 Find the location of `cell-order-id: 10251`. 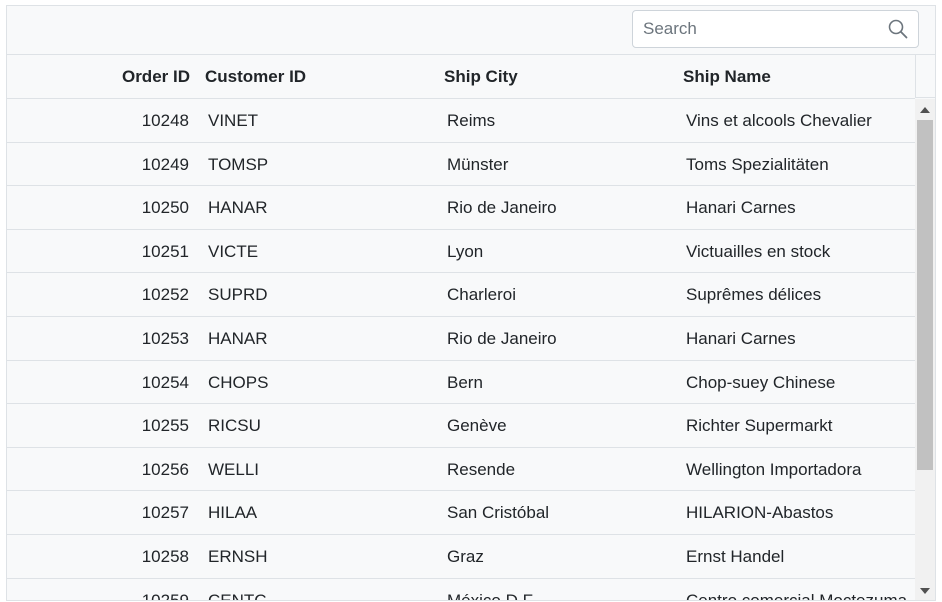

cell-order-id: 10251 is located at coordinates (165, 251).